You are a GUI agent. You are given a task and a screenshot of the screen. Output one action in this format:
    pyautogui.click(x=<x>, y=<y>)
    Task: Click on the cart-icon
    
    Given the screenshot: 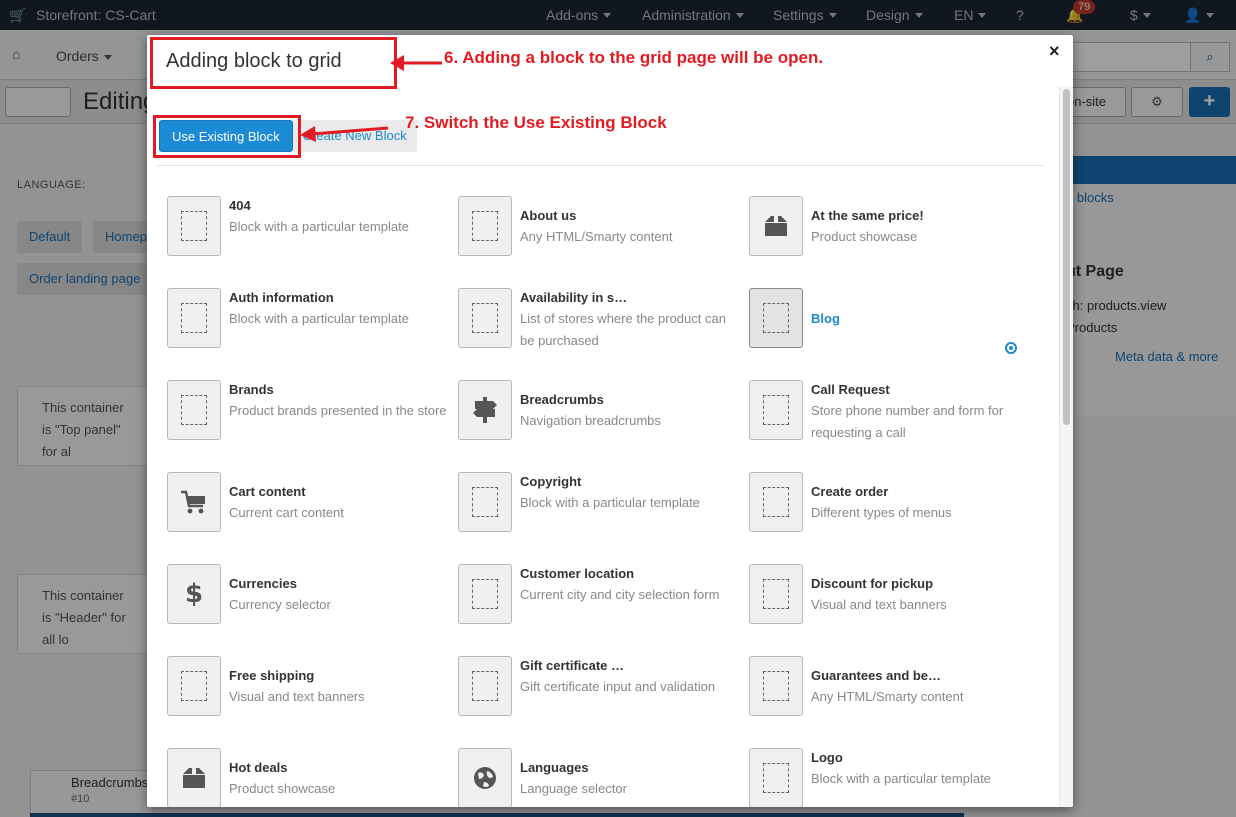 What is the action you would take?
    pyautogui.click(x=194, y=502)
    